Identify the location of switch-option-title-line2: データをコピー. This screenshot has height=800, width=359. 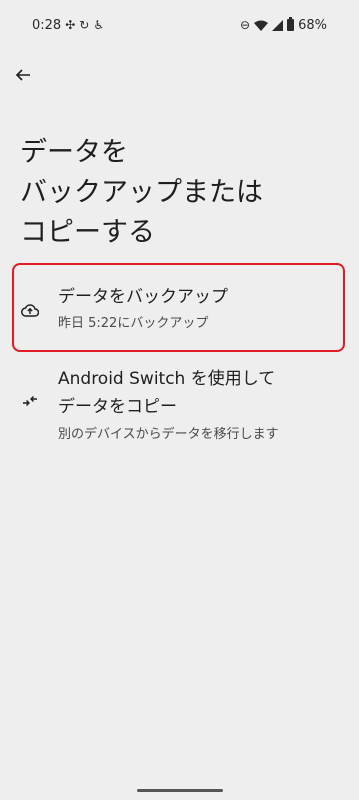
(117, 407).